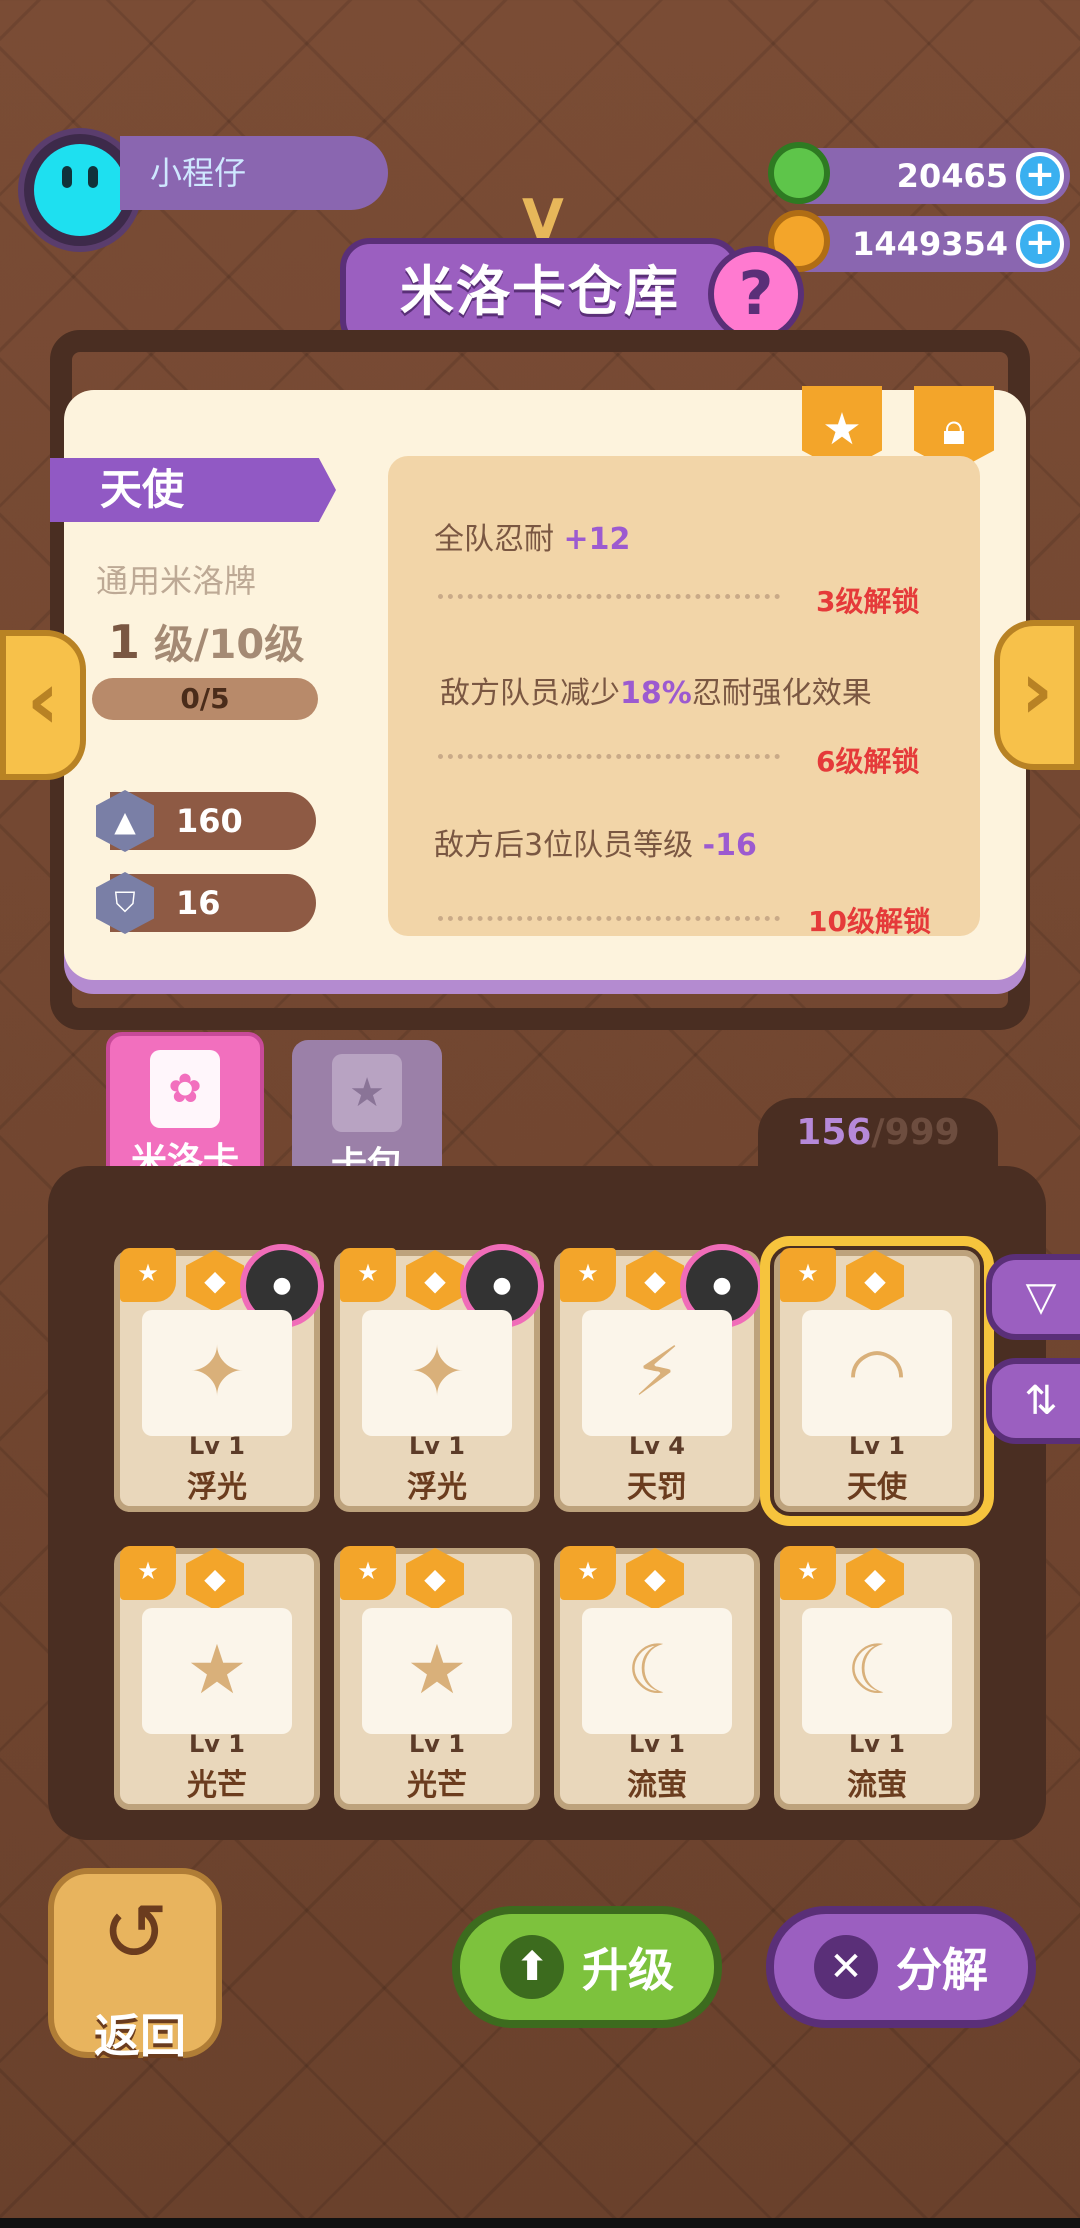  What do you see at coordinates (756, 294) in the screenshot?
I see `help-button: ?` at bounding box center [756, 294].